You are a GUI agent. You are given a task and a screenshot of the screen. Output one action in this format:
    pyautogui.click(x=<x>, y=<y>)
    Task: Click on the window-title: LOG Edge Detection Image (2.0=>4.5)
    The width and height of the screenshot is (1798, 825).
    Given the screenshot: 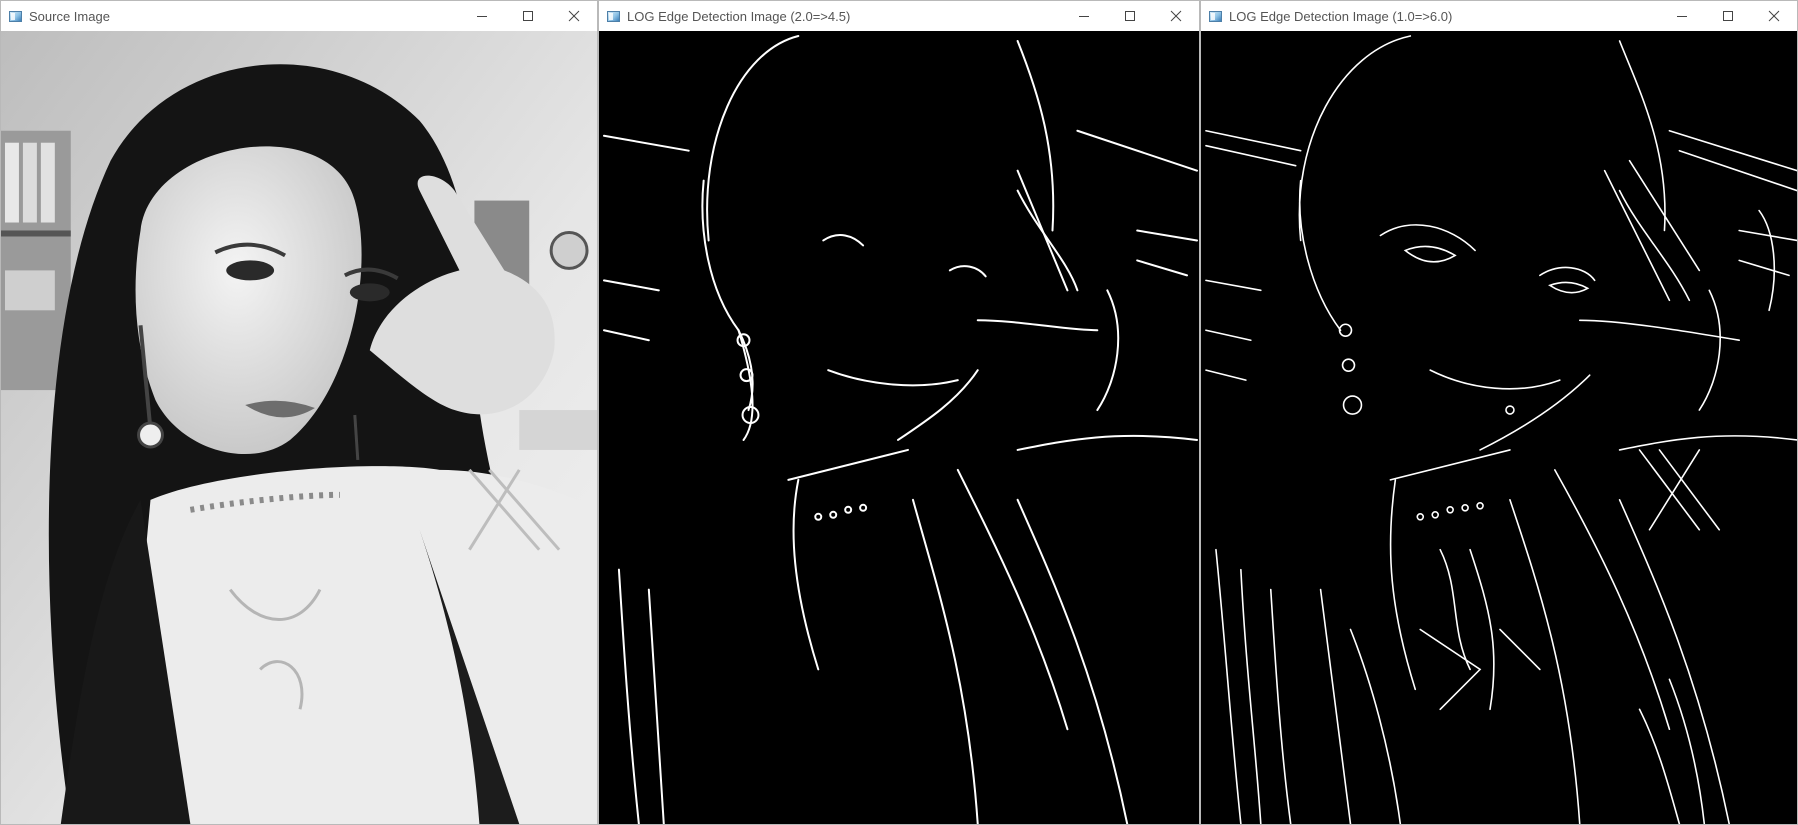 What is the action you would take?
    pyautogui.click(x=739, y=16)
    